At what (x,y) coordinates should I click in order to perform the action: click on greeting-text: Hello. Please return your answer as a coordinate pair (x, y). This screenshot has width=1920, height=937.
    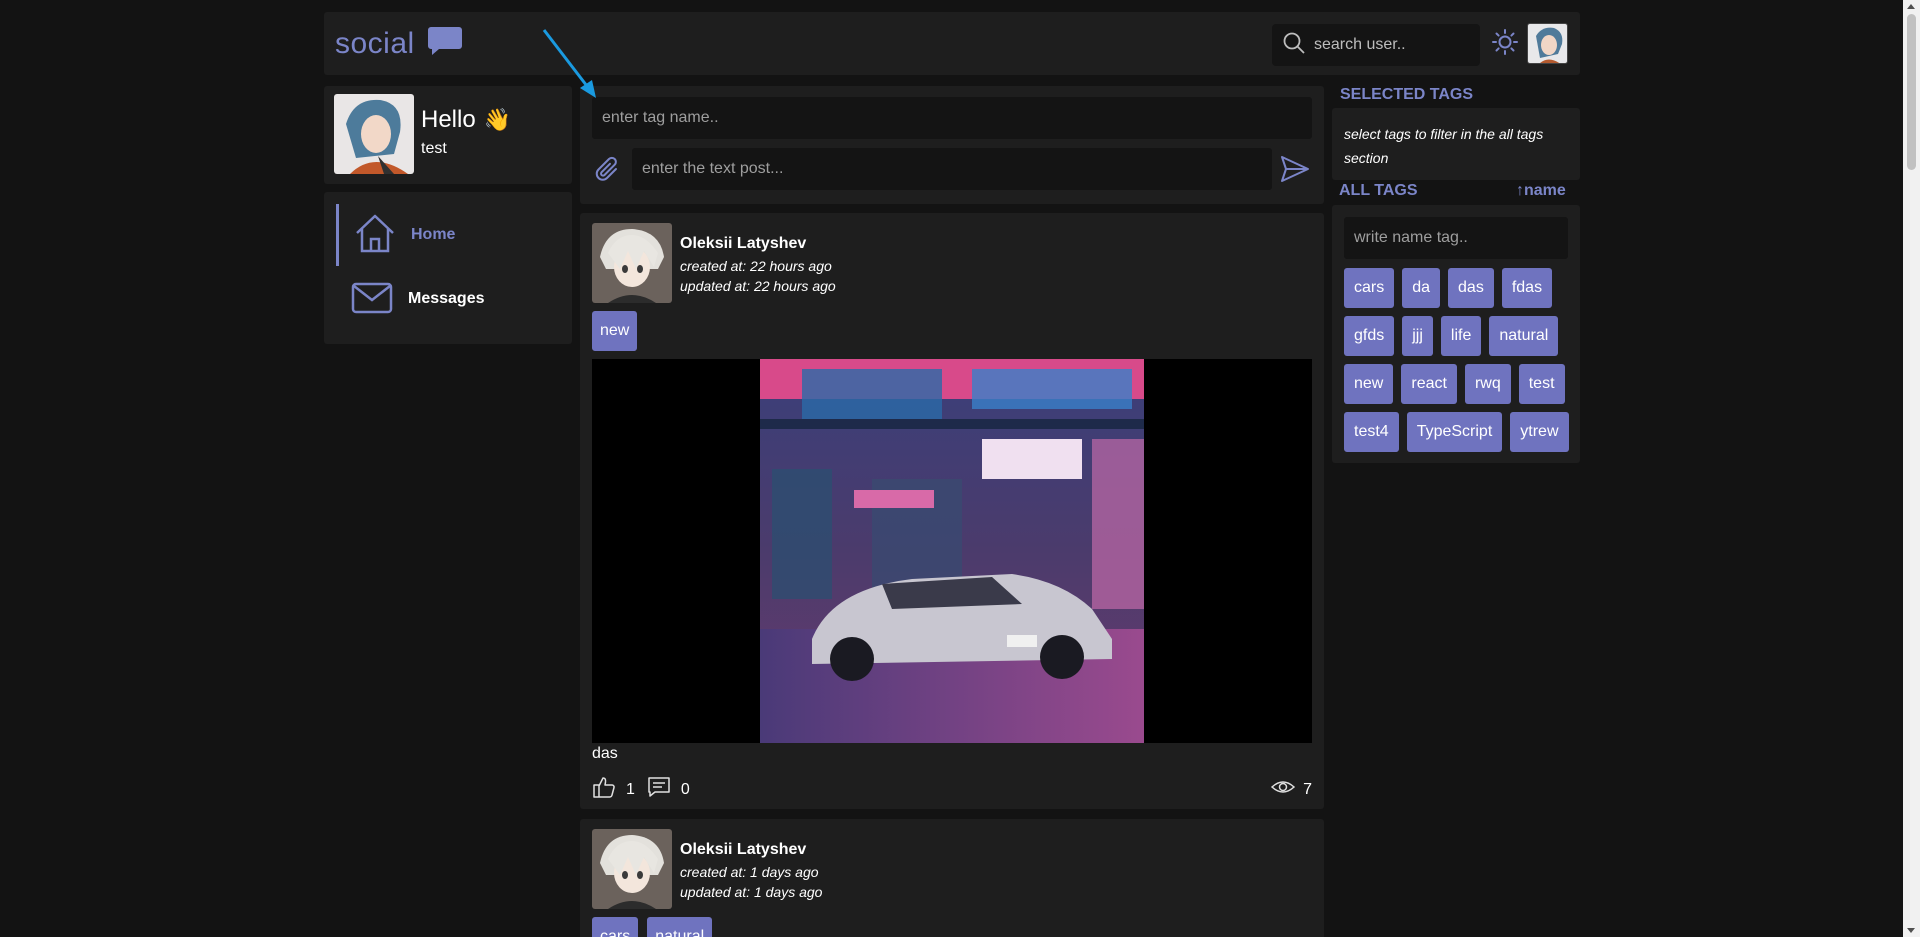
    Looking at the image, I should click on (448, 119).